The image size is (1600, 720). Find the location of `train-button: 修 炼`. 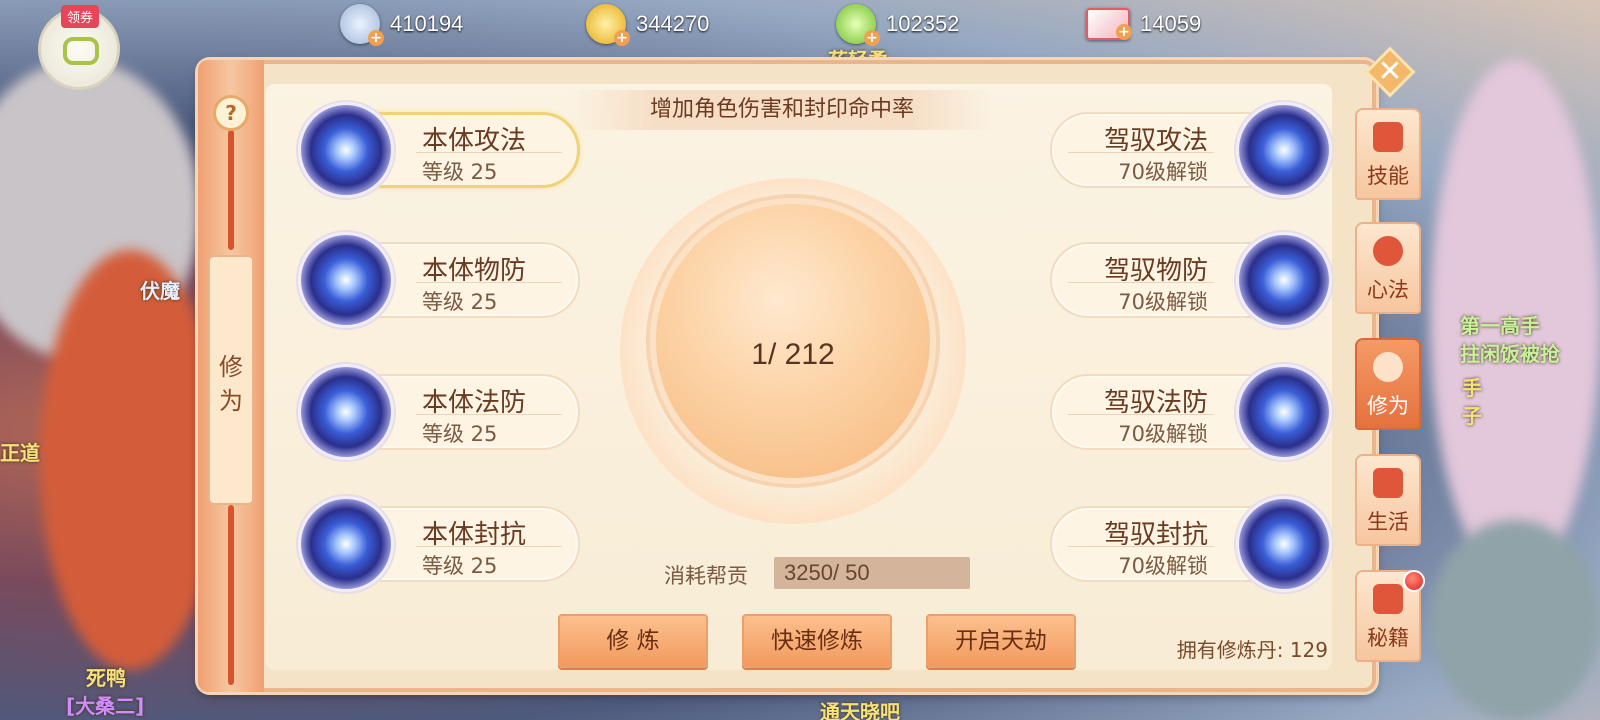

train-button: 修 炼 is located at coordinates (633, 641).